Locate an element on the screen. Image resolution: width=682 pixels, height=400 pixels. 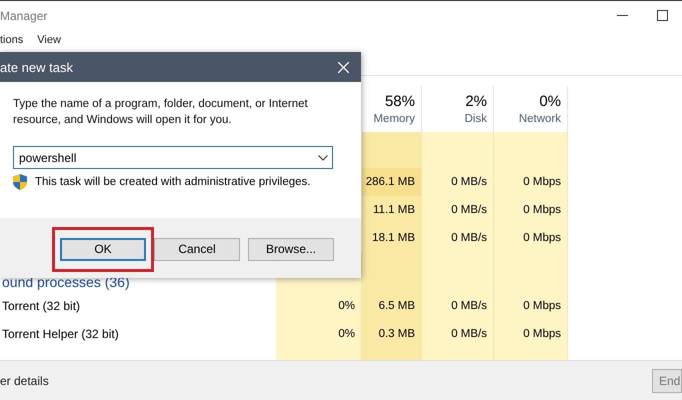
close-icon is located at coordinates (343, 67).